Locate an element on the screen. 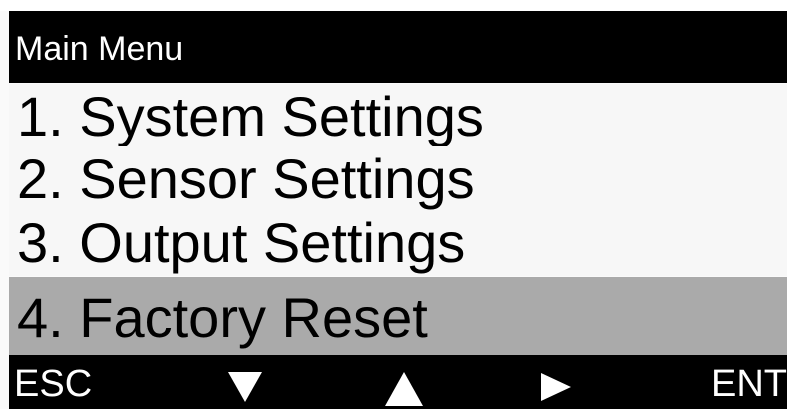  soft-key-bar: ESC ENT is located at coordinates (398, 382).